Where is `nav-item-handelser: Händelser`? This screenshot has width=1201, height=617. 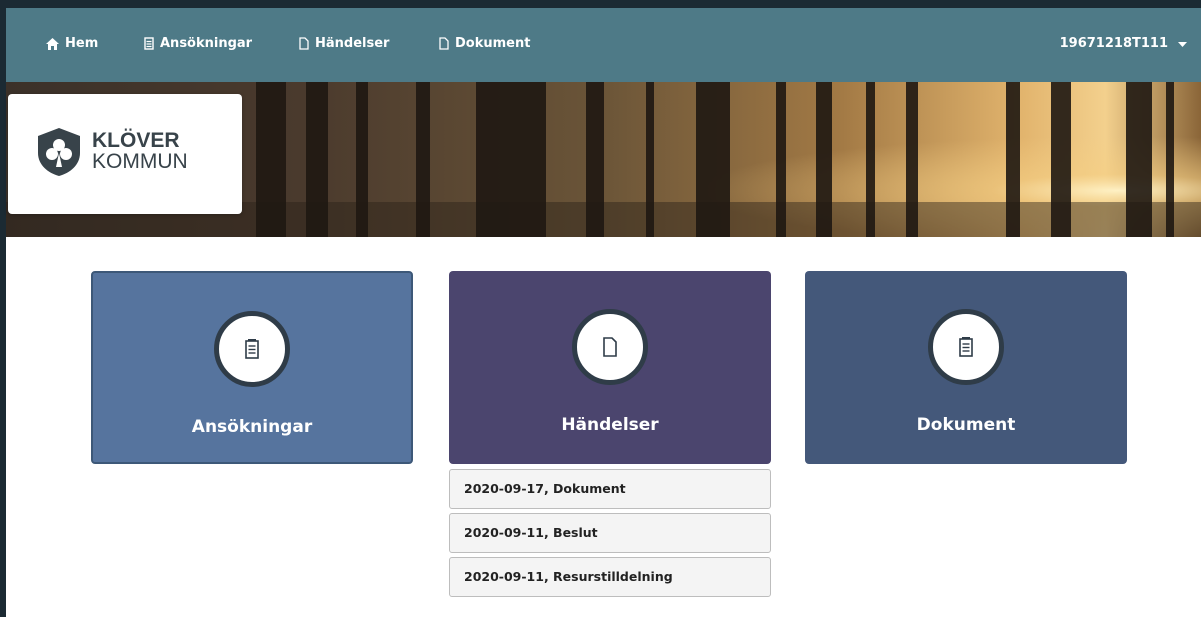
nav-item-handelser: Händelser is located at coordinates (344, 43).